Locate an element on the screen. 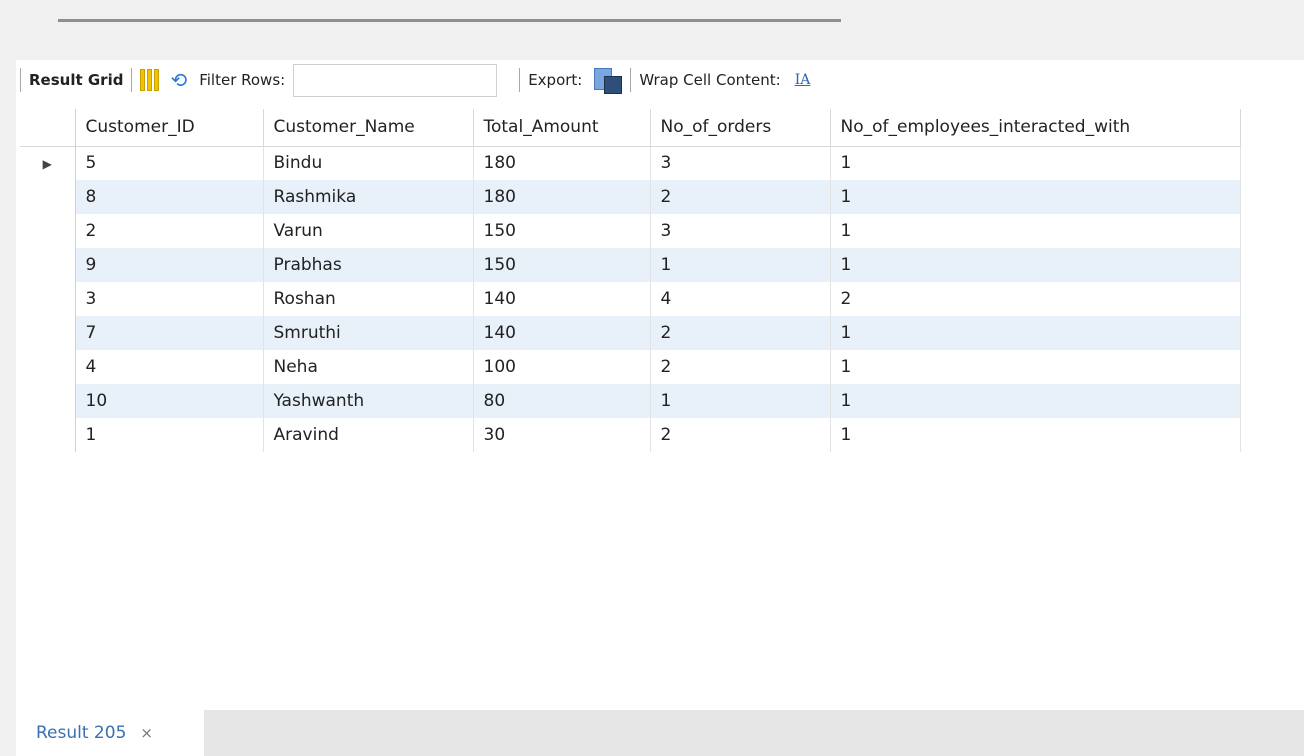 This screenshot has width=1304, height=756. export-icon is located at coordinates (608, 80).